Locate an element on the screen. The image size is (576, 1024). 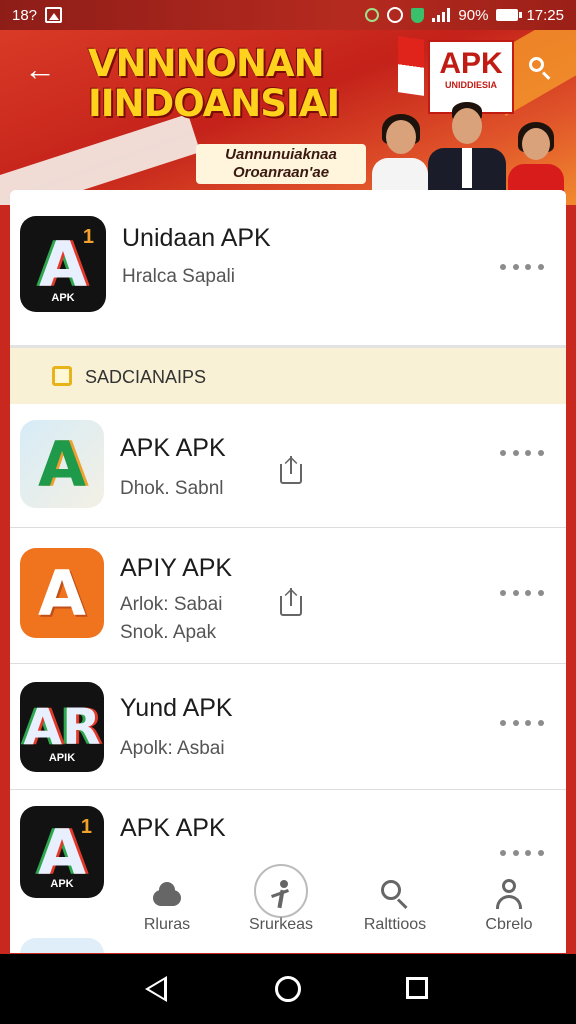
back-button: ← is located at coordinates (41, 69).